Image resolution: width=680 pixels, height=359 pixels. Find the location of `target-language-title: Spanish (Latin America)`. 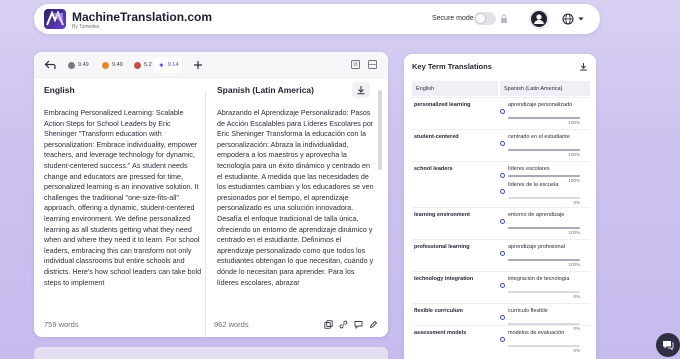

target-language-title: Spanish (Latin America) is located at coordinates (265, 90).